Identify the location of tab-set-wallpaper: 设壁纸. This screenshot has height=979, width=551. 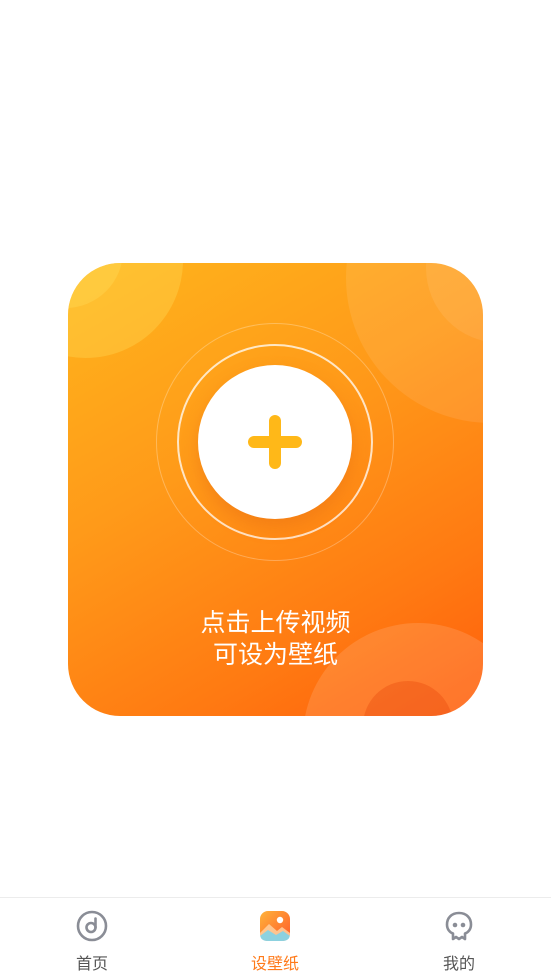
(275, 938).